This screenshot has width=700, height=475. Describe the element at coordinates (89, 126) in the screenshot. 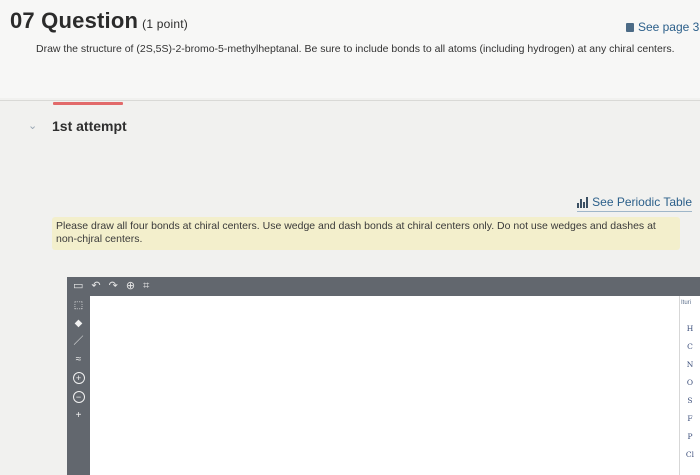

I see `attempt-label: 1st attempt` at that location.